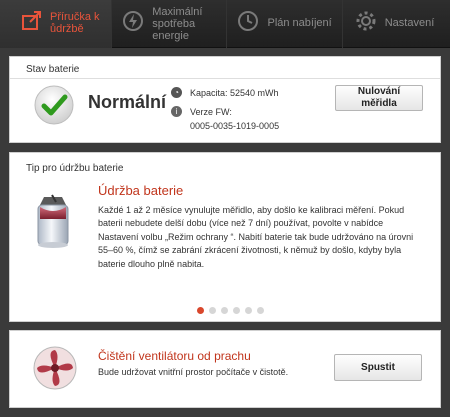 The width and height of the screenshot is (450, 417). Describe the element at coordinates (235, 126) in the screenshot. I see `fw-version-value: 0005-0035-1019-0005` at that location.